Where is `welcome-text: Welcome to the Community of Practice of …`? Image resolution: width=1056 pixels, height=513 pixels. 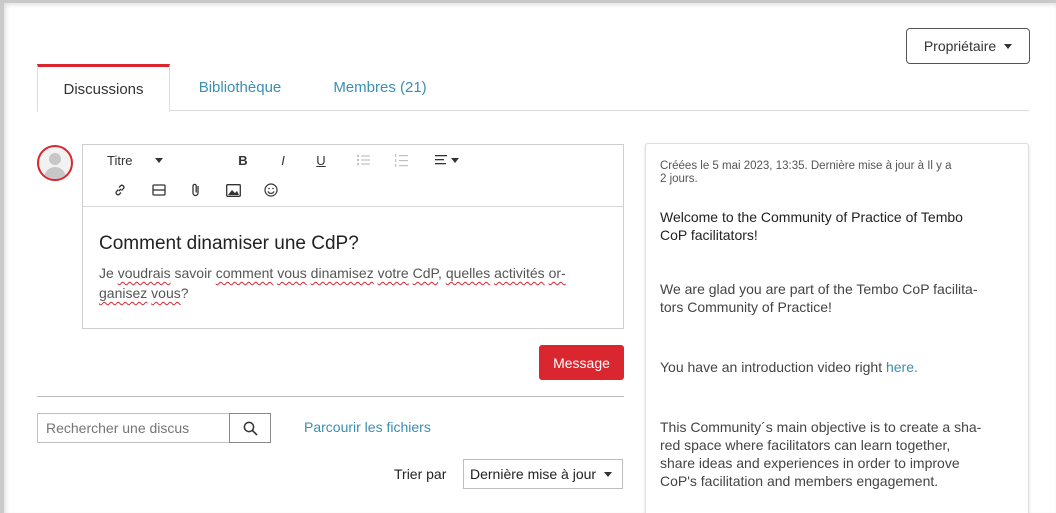 welcome-text: Welcome to the Community of Practice of … is located at coordinates (835, 226).